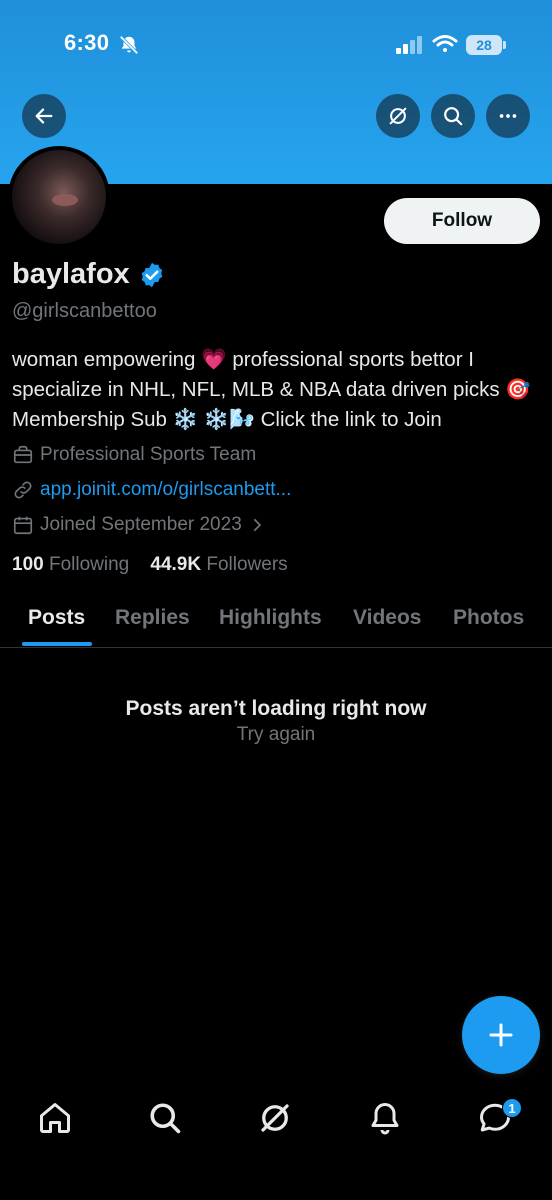 The height and width of the screenshot is (1200, 552). What do you see at coordinates (23, 454) in the screenshot?
I see `briefcase-icon` at bounding box center [23, 454].